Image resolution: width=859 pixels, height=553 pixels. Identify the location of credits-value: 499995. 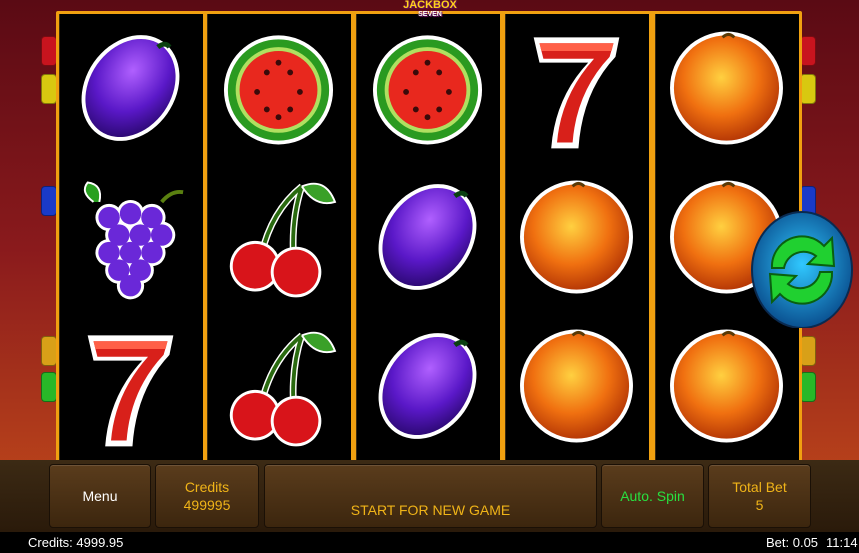
(207, 505).